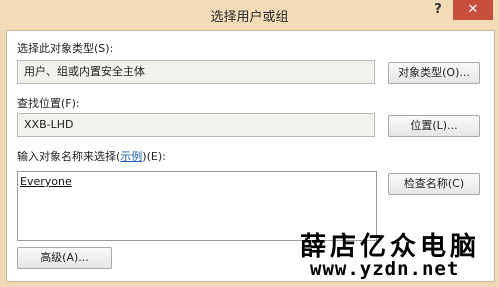 The height and width of the screenshot is (287, 499). What do you see at coordinates (434, 184) in the screenshot?
I see `check-names-button: 检查名称(C)` at bounding box center [434, 184].